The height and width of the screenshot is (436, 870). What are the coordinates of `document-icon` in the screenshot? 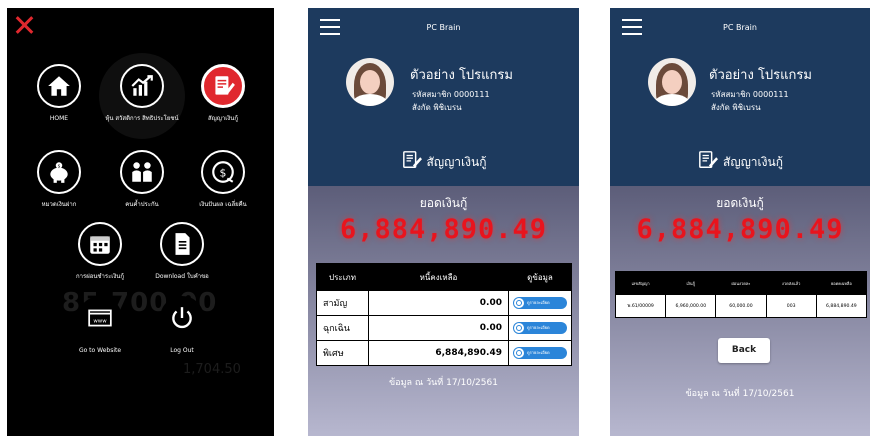 It's located at (182, 244).